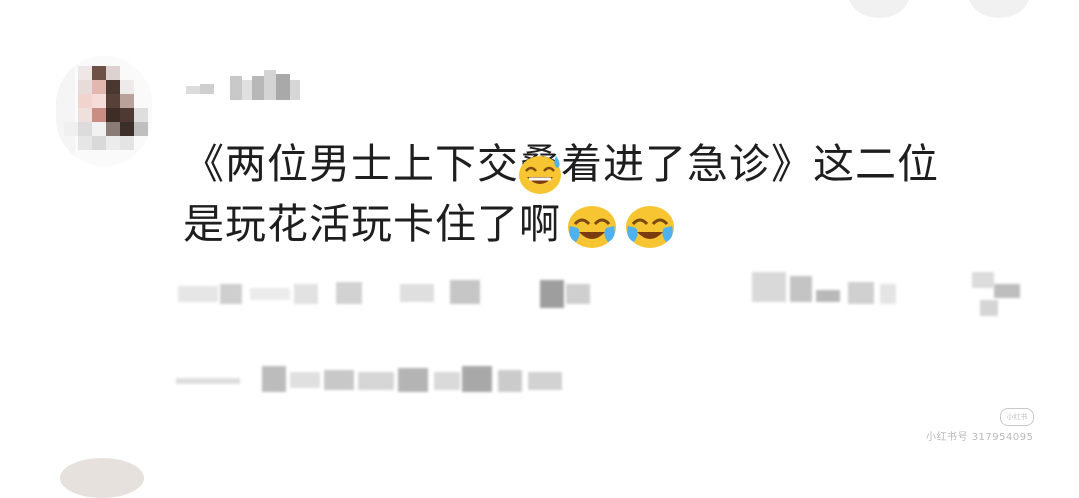 The image size is (1079, 498). Describe the element at coordinates (246, 88) in the screenshot. I see `username` at that location.